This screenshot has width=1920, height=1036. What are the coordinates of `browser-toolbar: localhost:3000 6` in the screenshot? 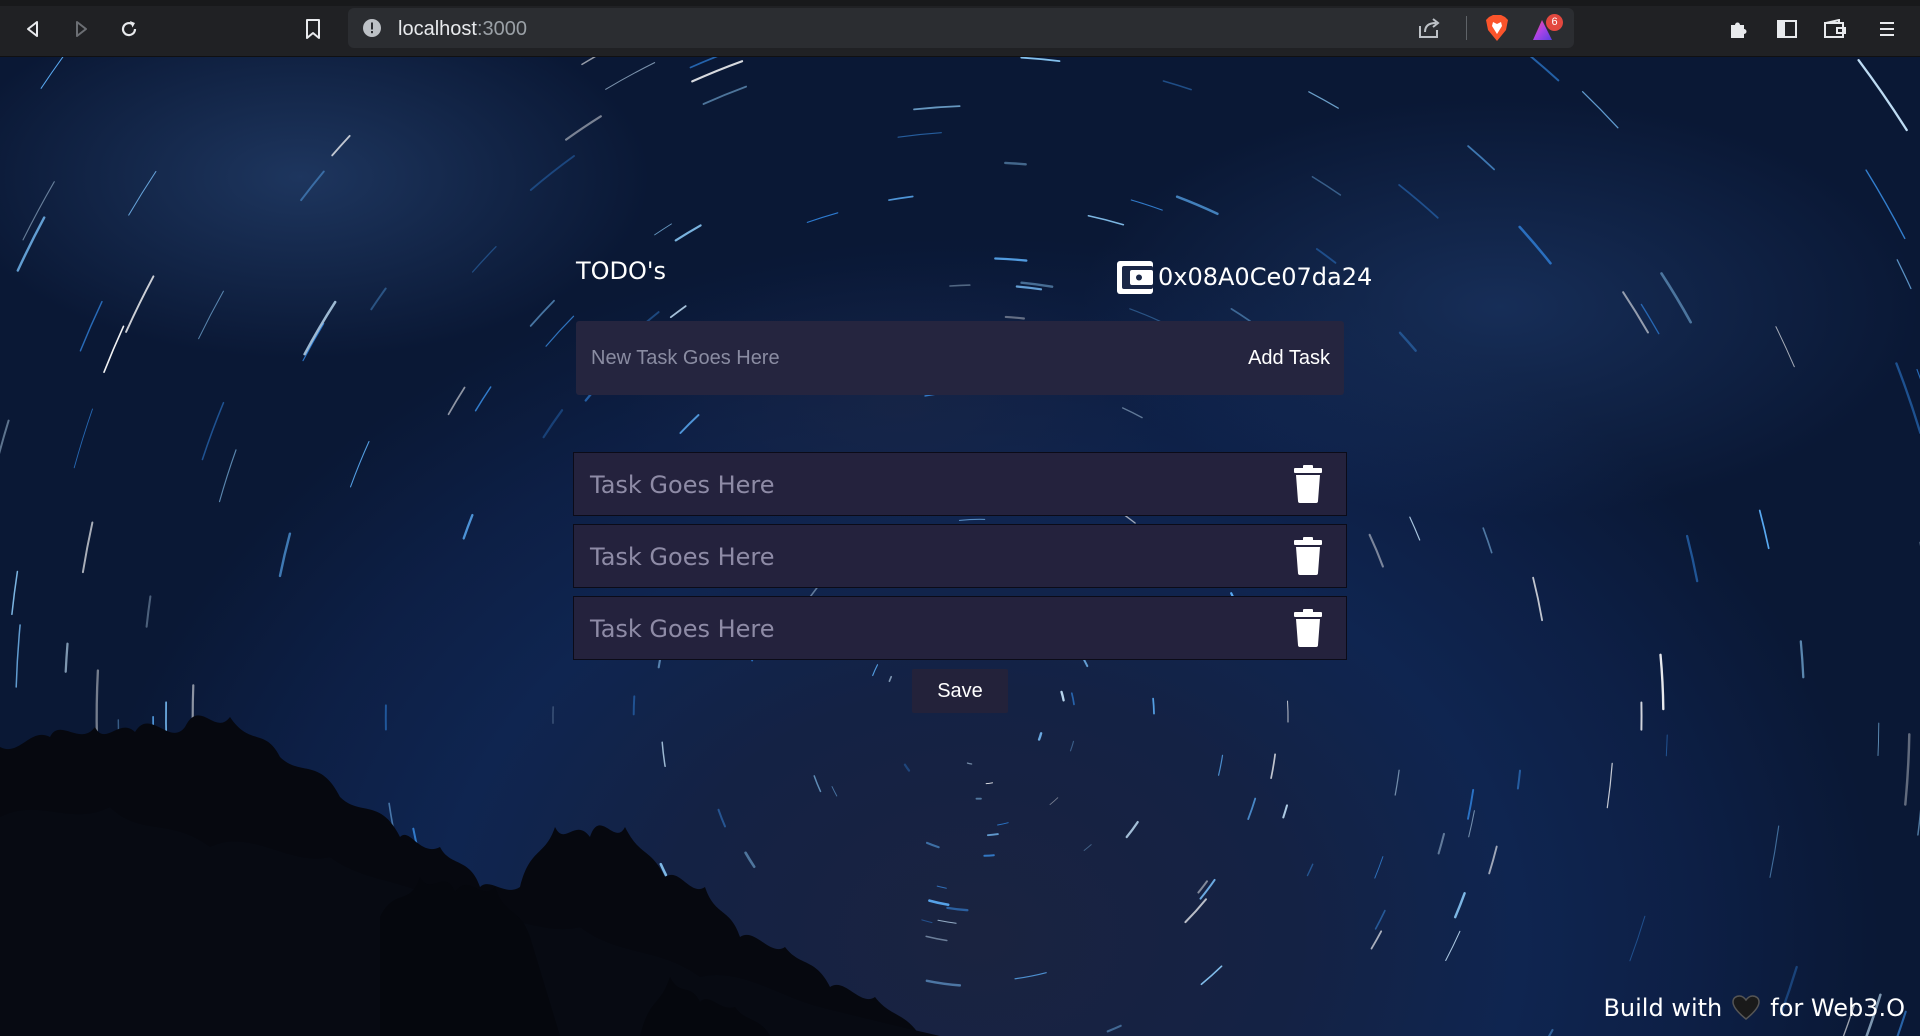 It's located at (960, 28).